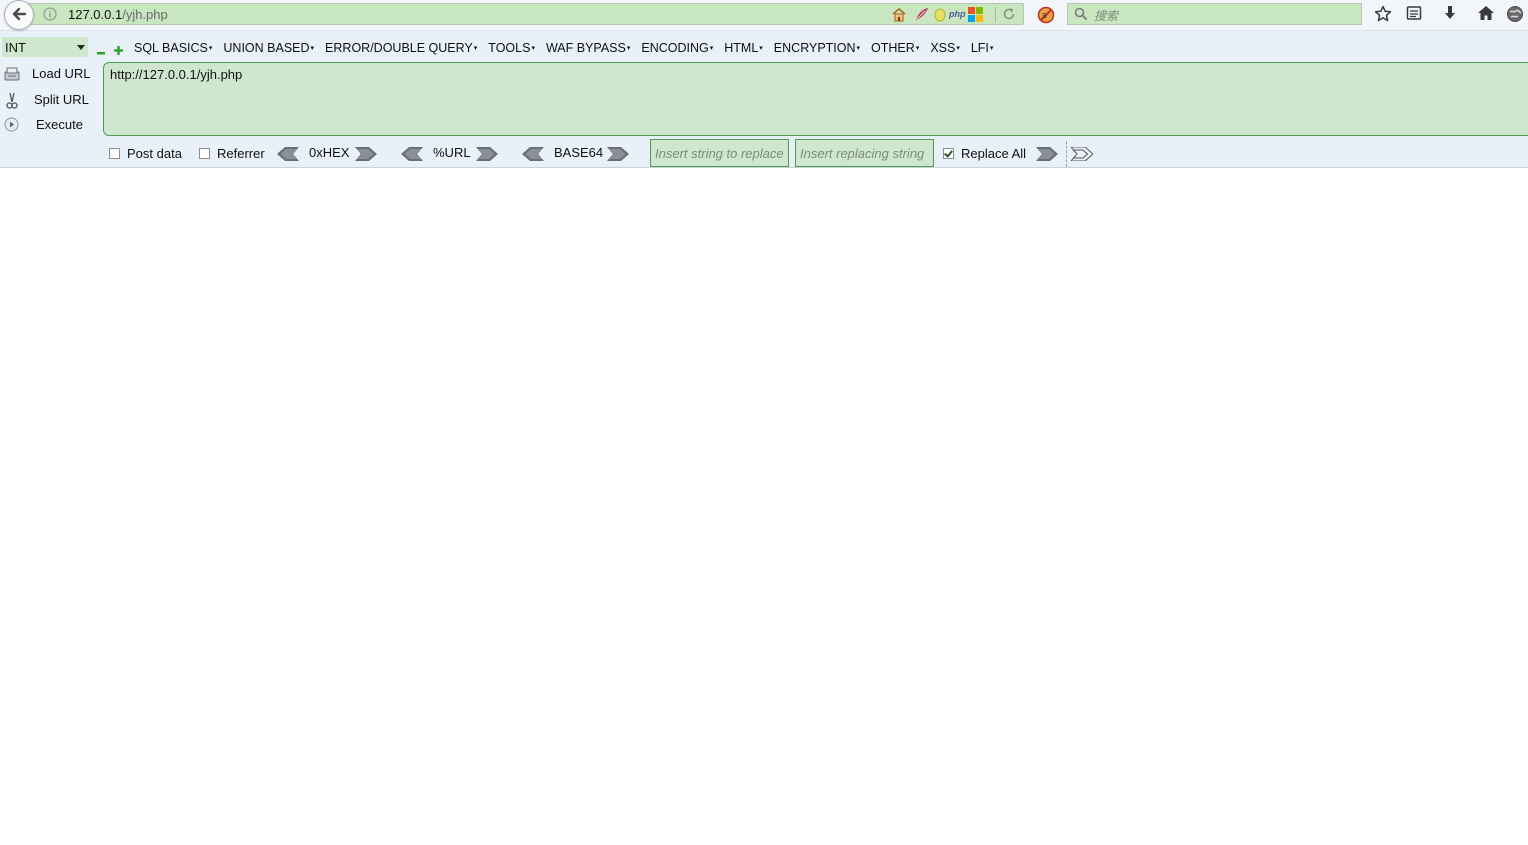 Image resolution: width=1528 pixels, height=845 pixels. I want to click on menu-lfi: LFI▾, so click(982, 48).